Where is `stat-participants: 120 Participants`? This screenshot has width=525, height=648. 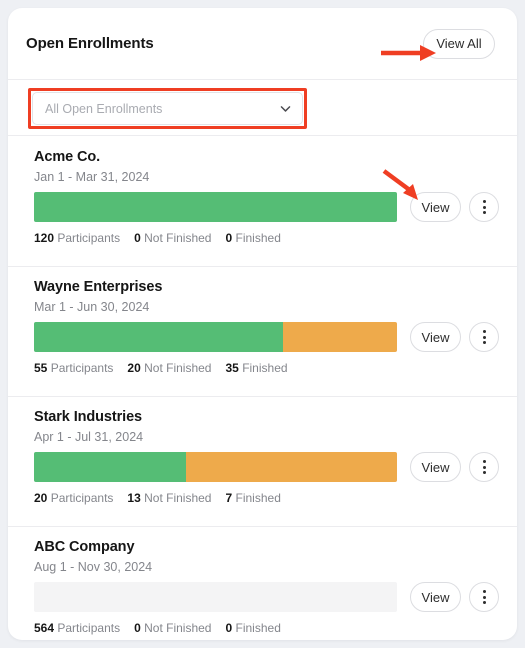
stat-participants: 120 Participants is located at coordinates (77, 238).